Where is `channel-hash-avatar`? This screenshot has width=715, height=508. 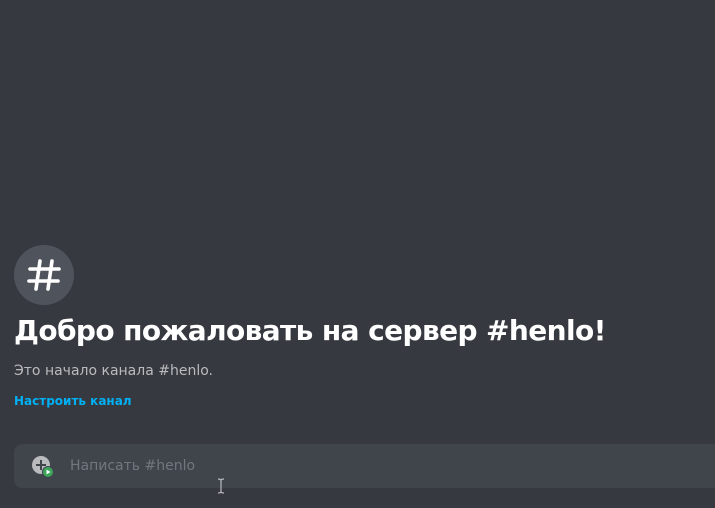
channel-hash-avatar is located at coordinates (44, 275).